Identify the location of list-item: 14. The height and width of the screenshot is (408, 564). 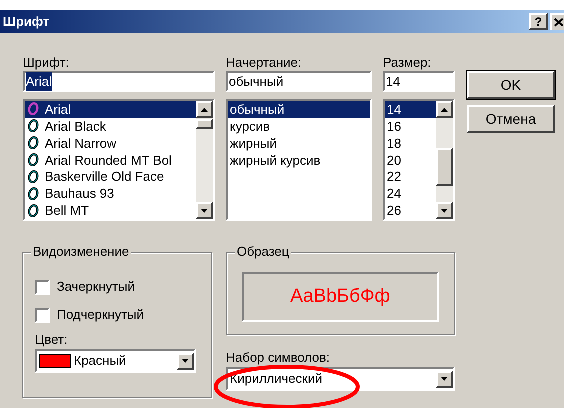
(410, 109).